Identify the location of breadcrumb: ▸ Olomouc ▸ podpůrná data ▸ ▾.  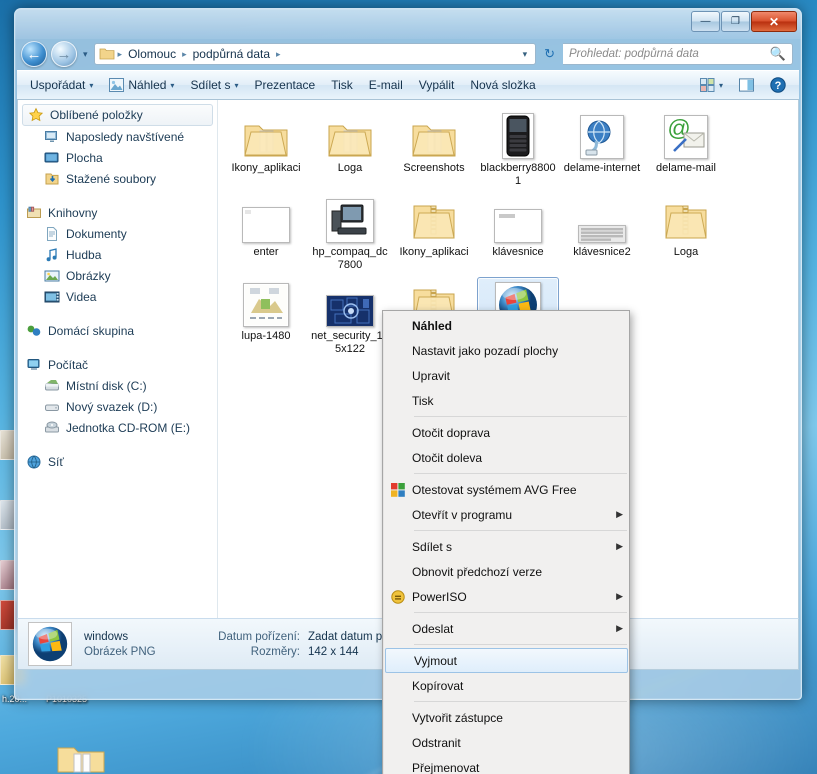
(315, 54).